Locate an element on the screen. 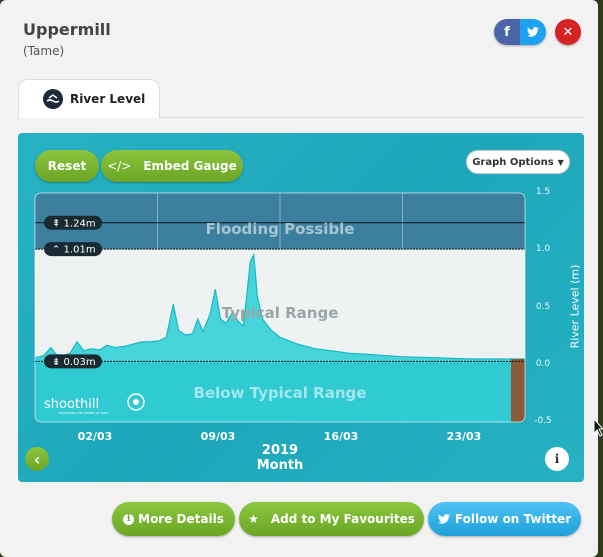  threshold-label: ⇞ 1.24m is located at coordinates (74, 223).